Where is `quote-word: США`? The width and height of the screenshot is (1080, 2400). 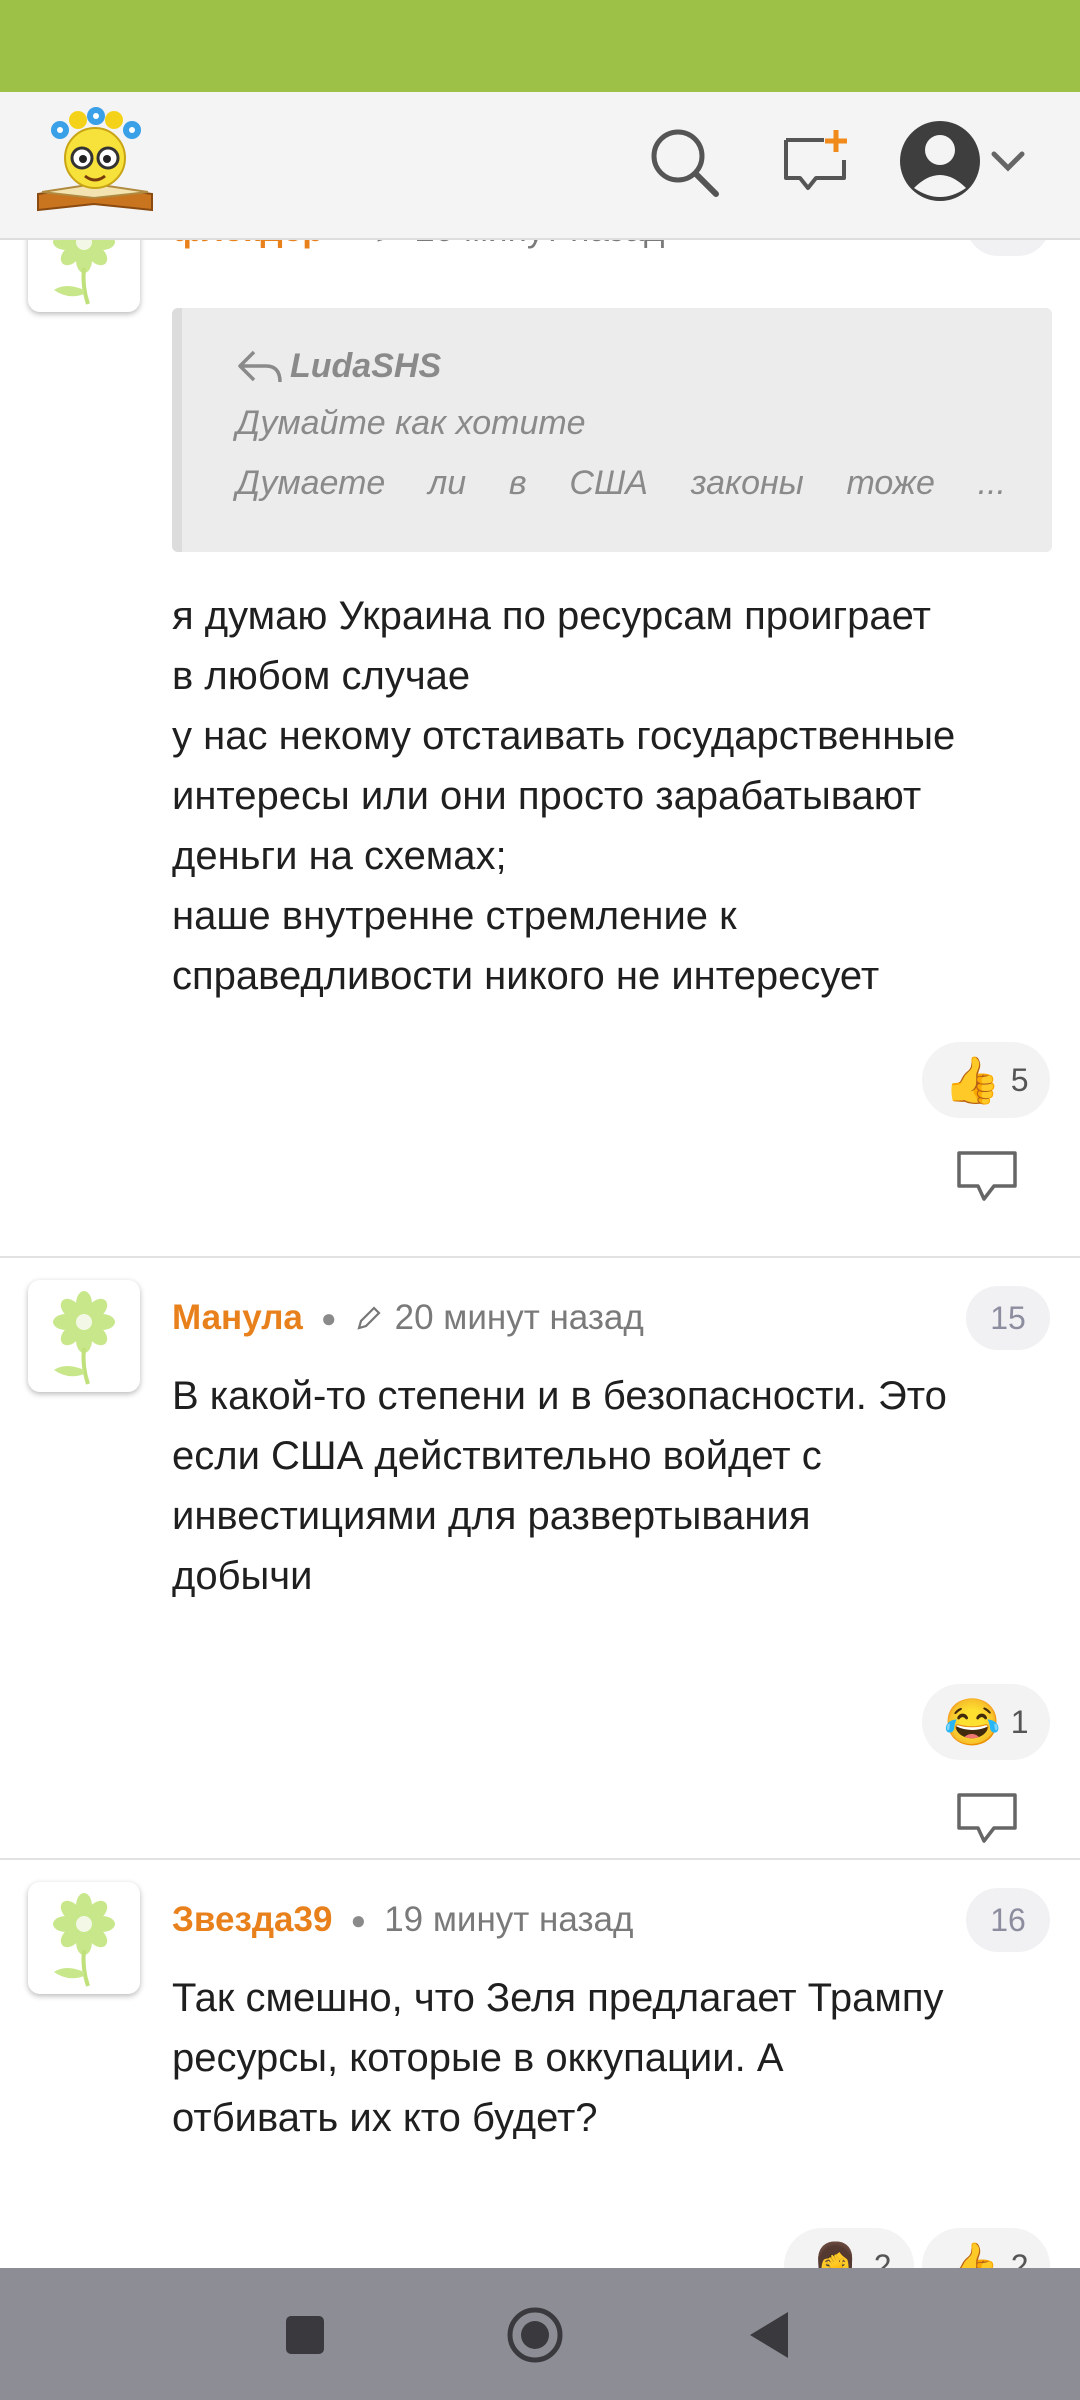 quote-word: США is located at coordinates (608, 483).